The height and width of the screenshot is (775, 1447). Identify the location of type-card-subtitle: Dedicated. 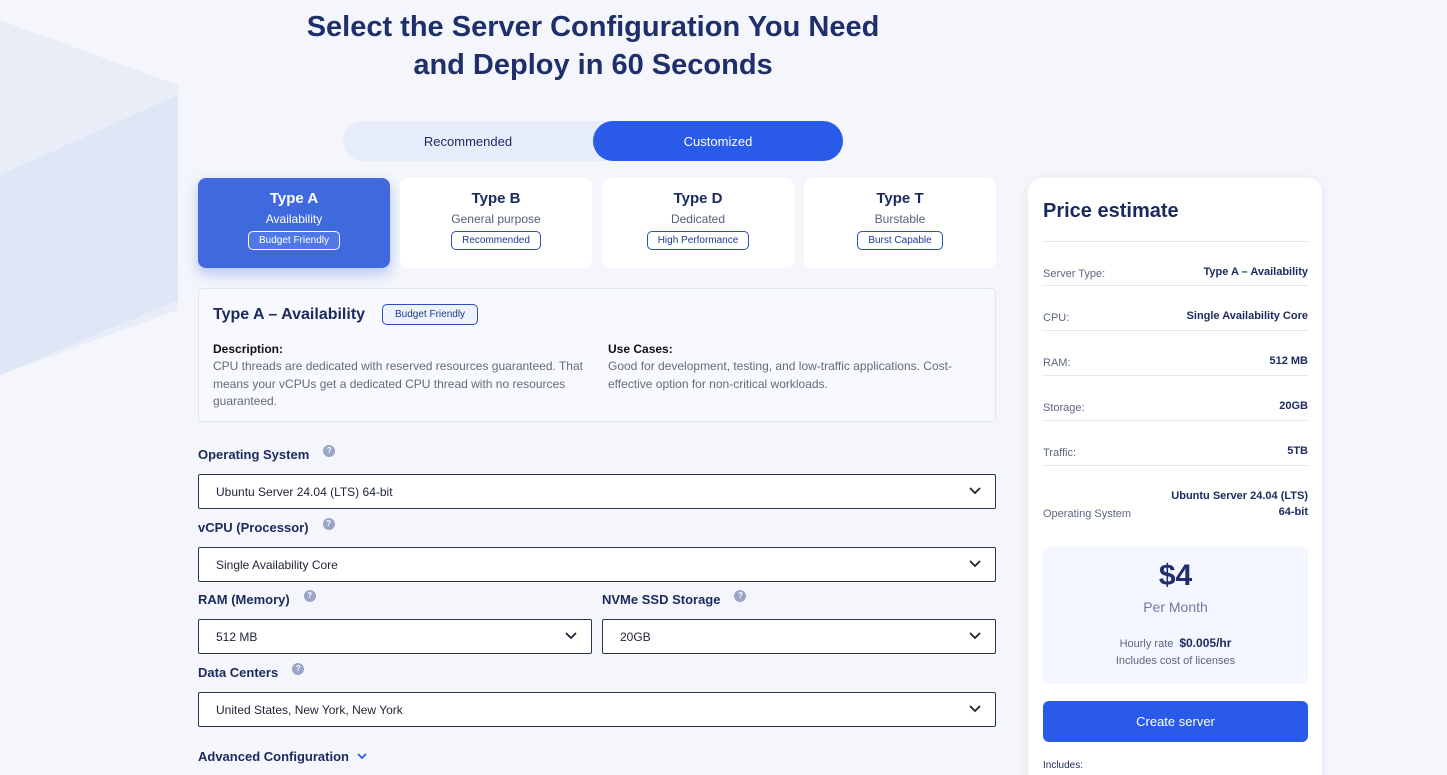
(698, 219).